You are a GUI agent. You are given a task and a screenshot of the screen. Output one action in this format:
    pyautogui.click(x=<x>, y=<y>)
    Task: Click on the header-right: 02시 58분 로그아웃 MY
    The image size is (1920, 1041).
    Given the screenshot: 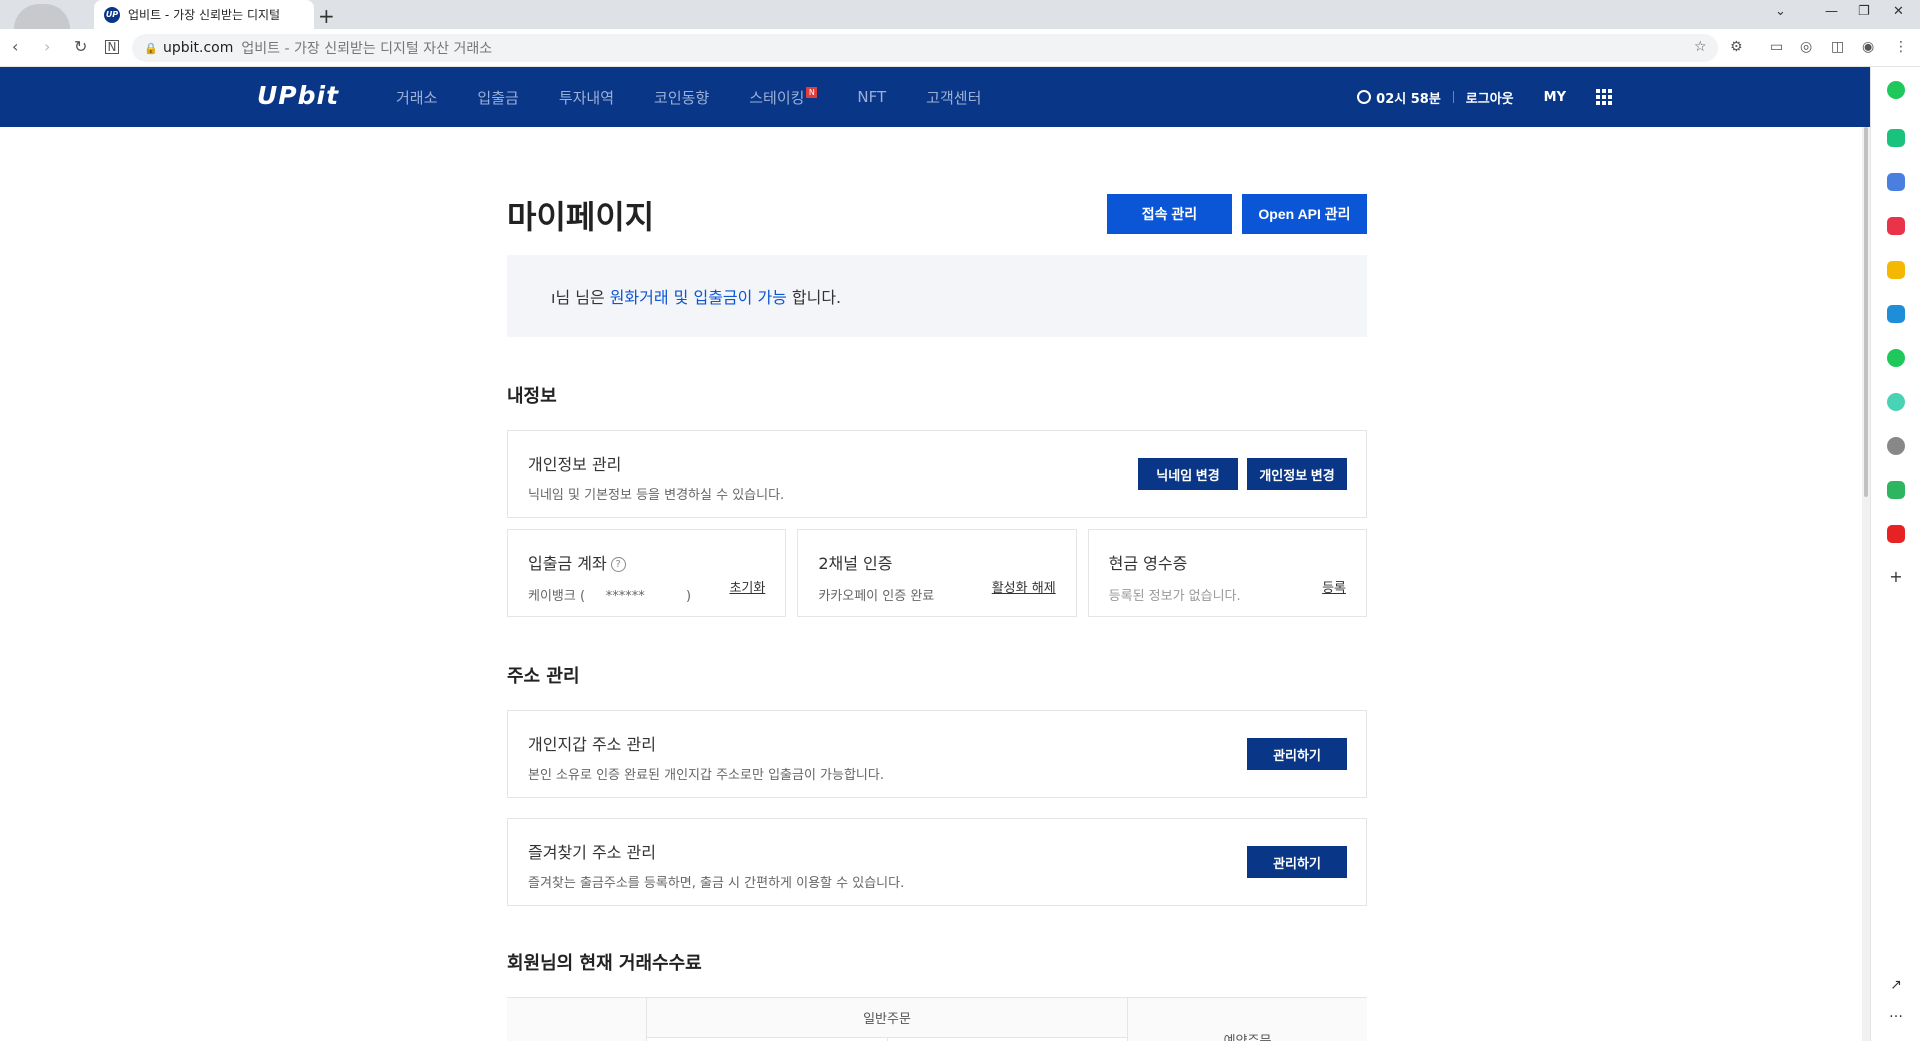 What is the action you would take?
    pyautogui.click(x=1484, y=97)
    